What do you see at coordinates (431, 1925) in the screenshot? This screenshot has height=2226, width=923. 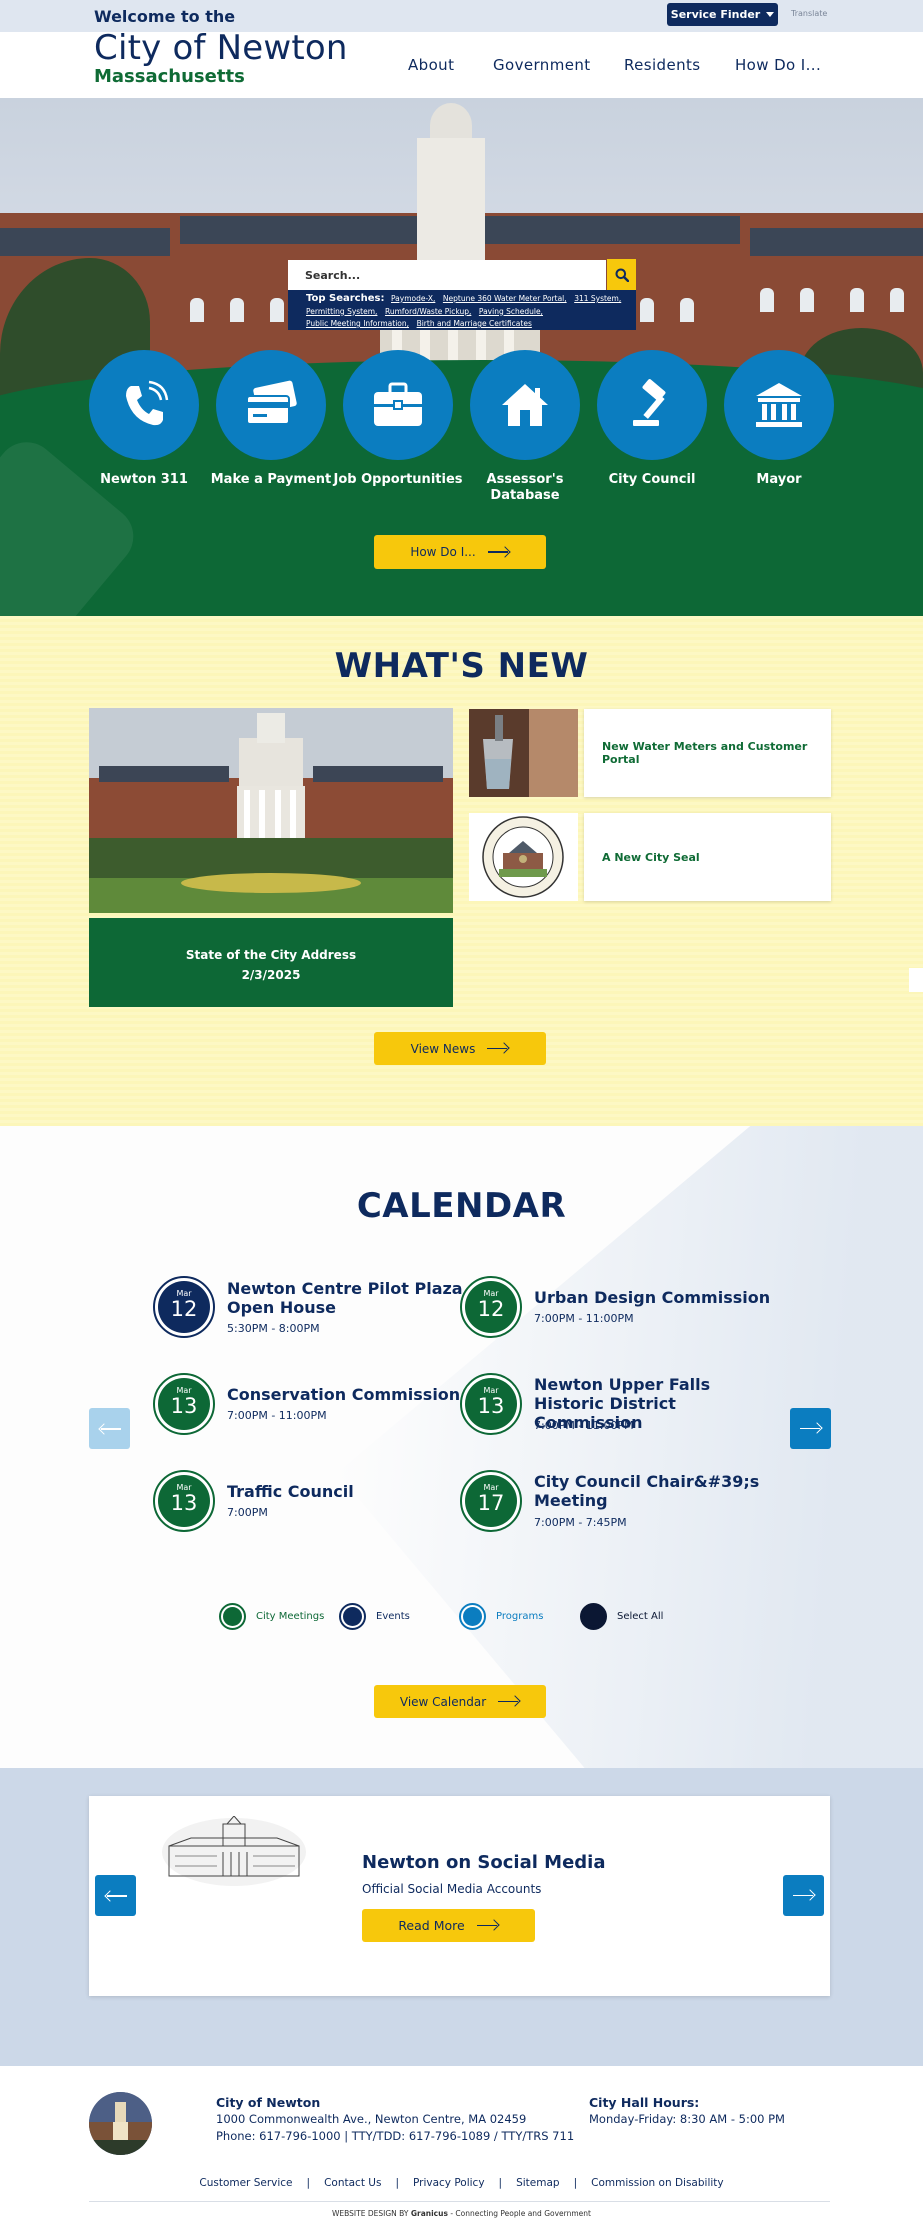 I see `read-more-label: Read More` at bounding box center [431, 1925].